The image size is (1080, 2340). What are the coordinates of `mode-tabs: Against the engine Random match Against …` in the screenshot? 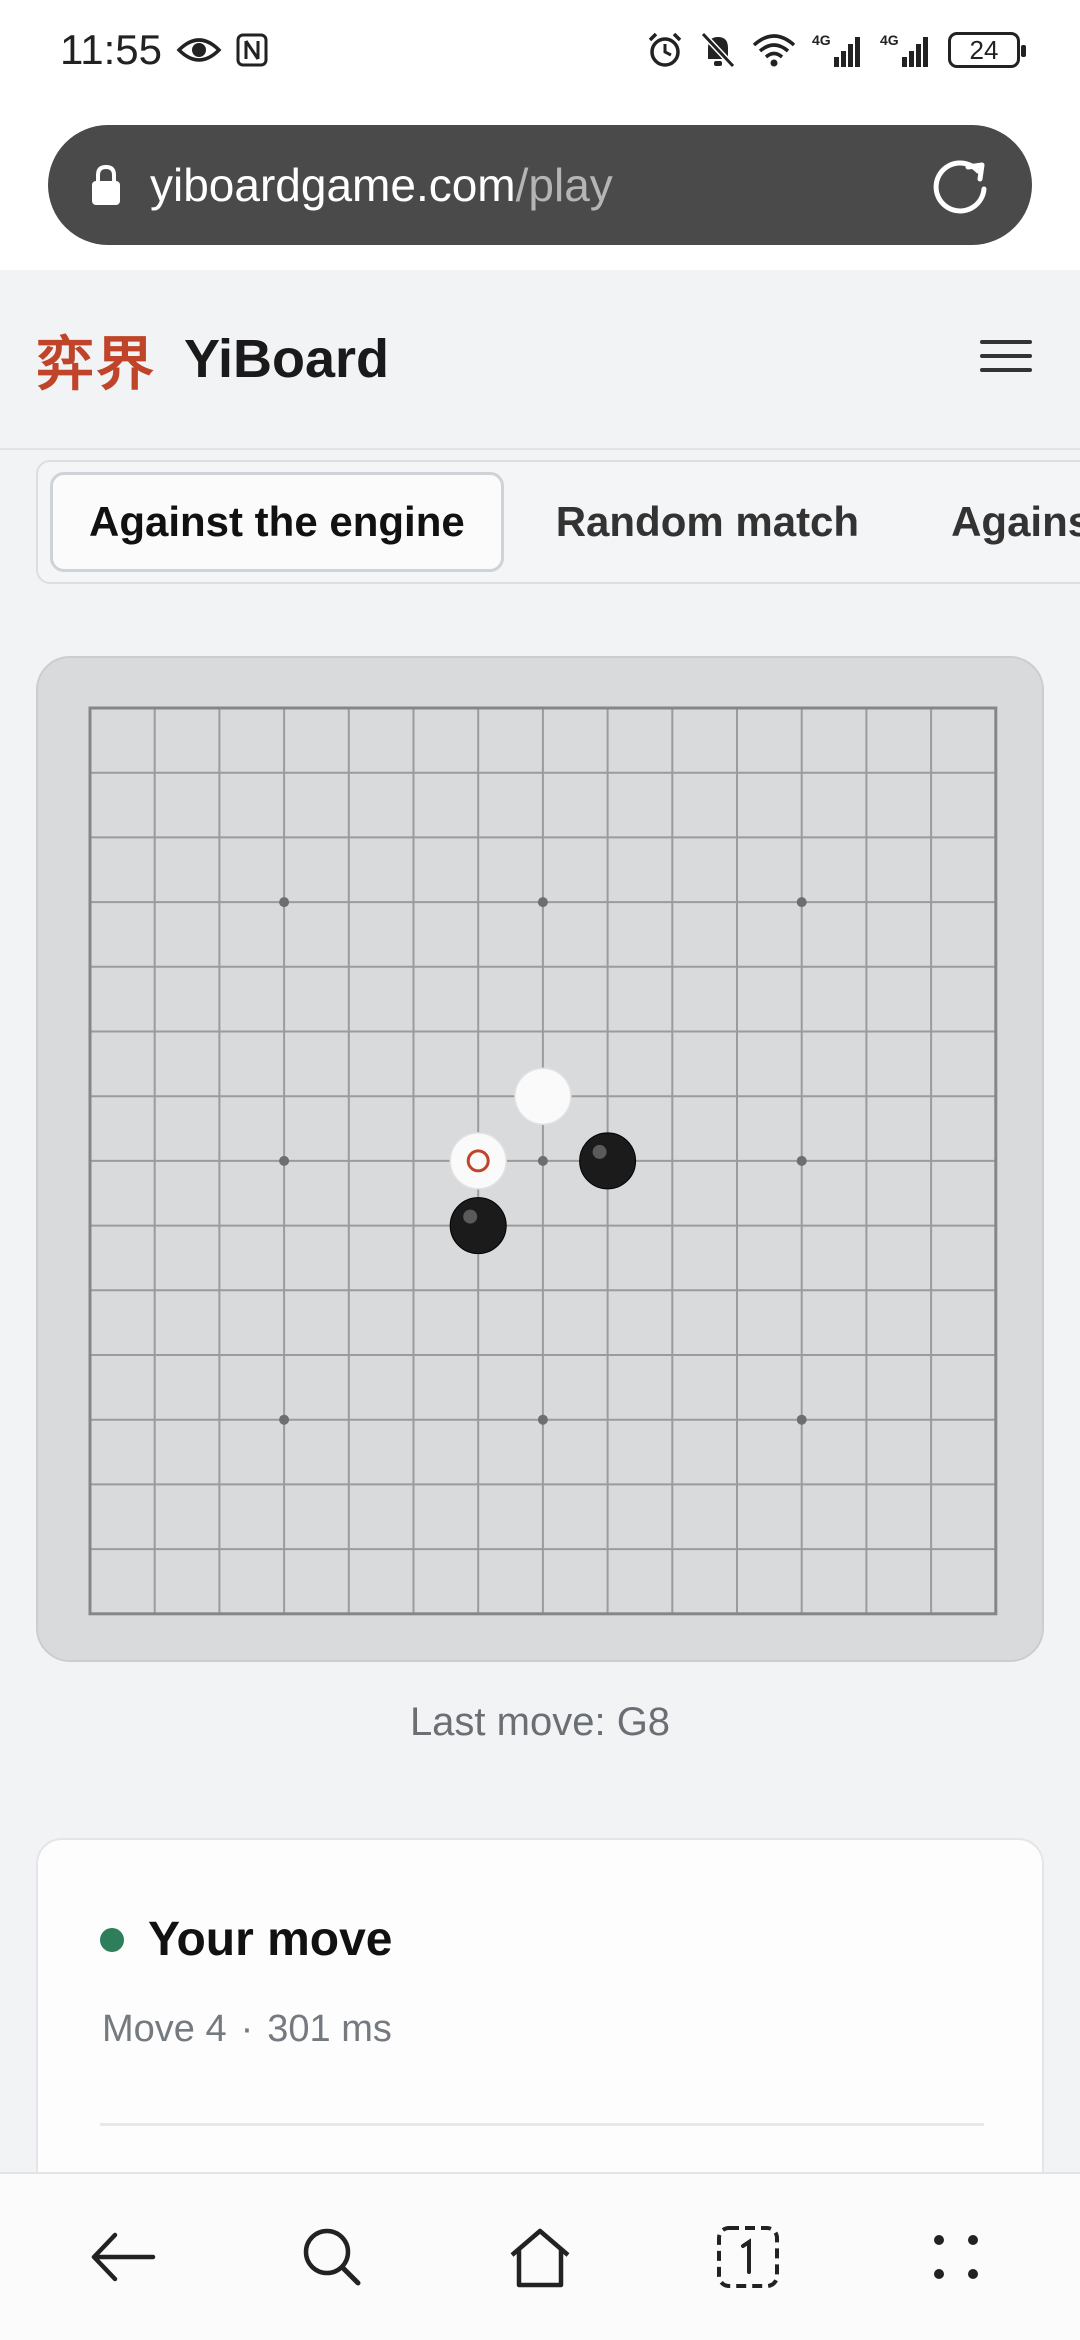 It's located at (558, 522).